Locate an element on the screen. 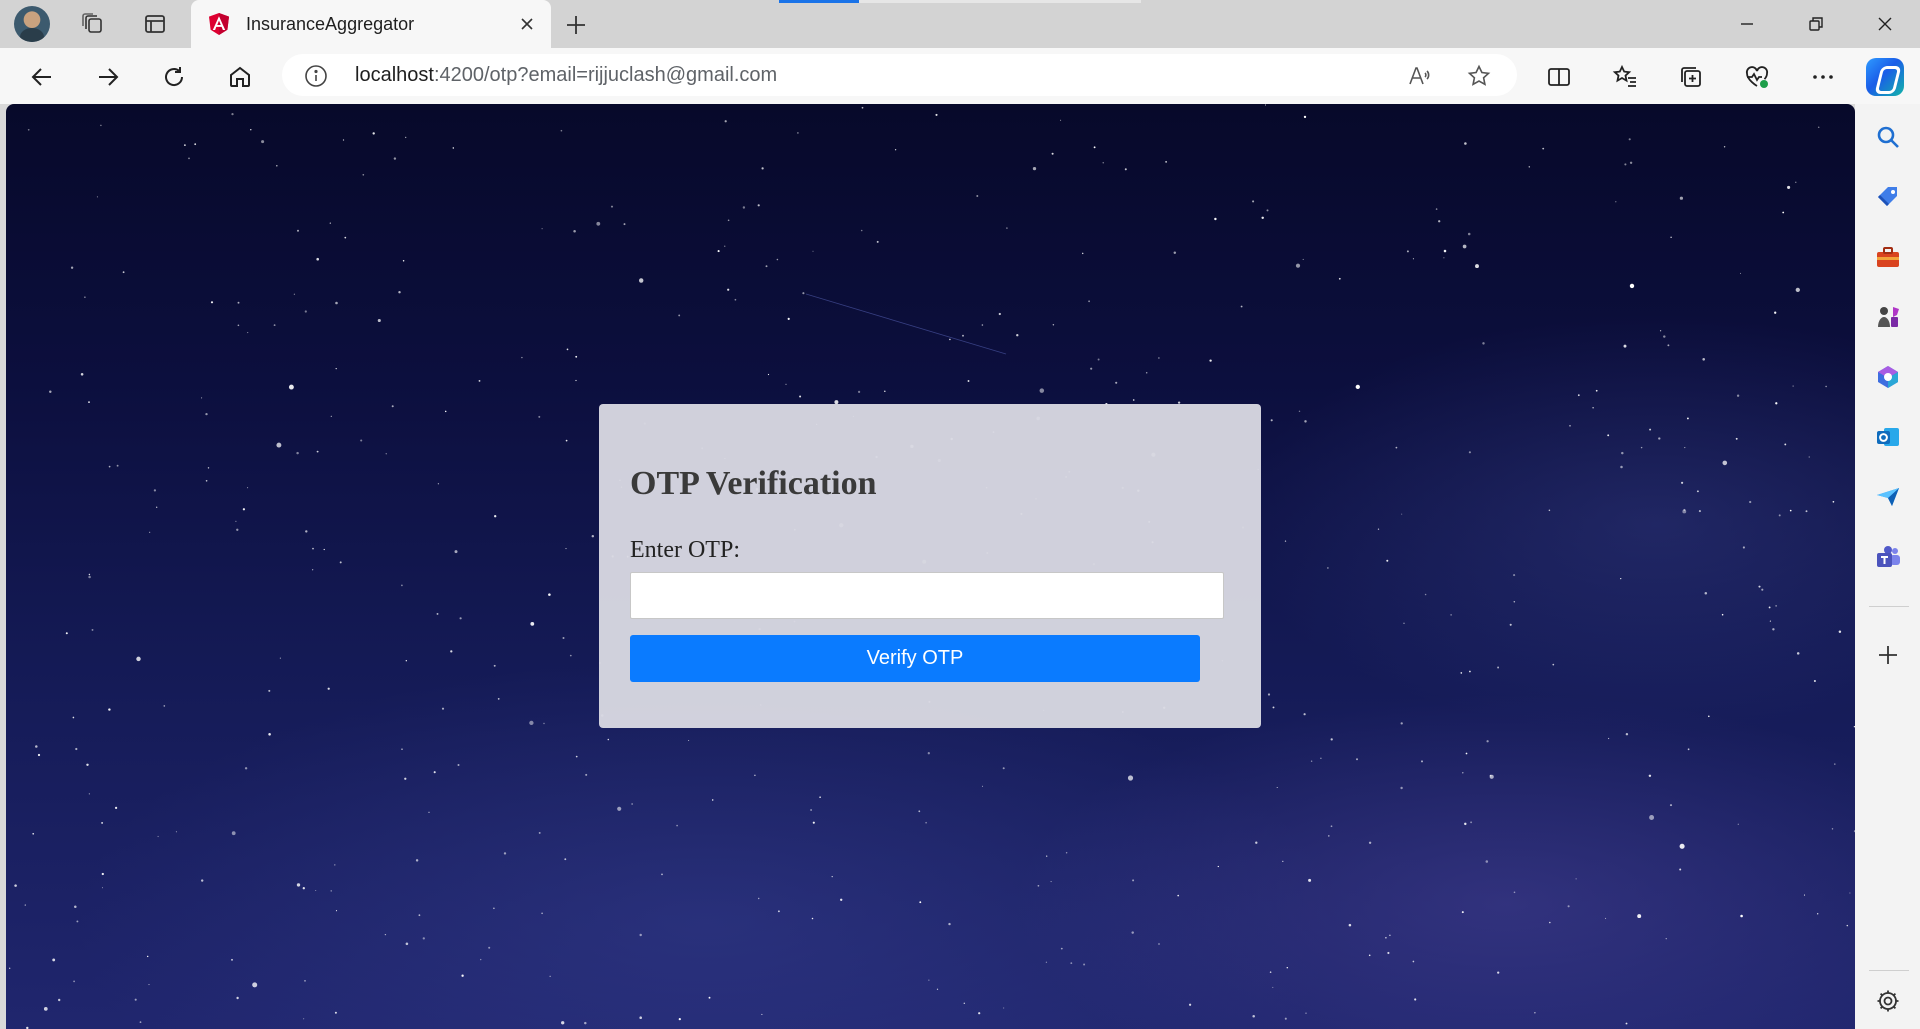 This screenshot has width=1920, height=1029. star-icon is located at coordinates (1479, 76).